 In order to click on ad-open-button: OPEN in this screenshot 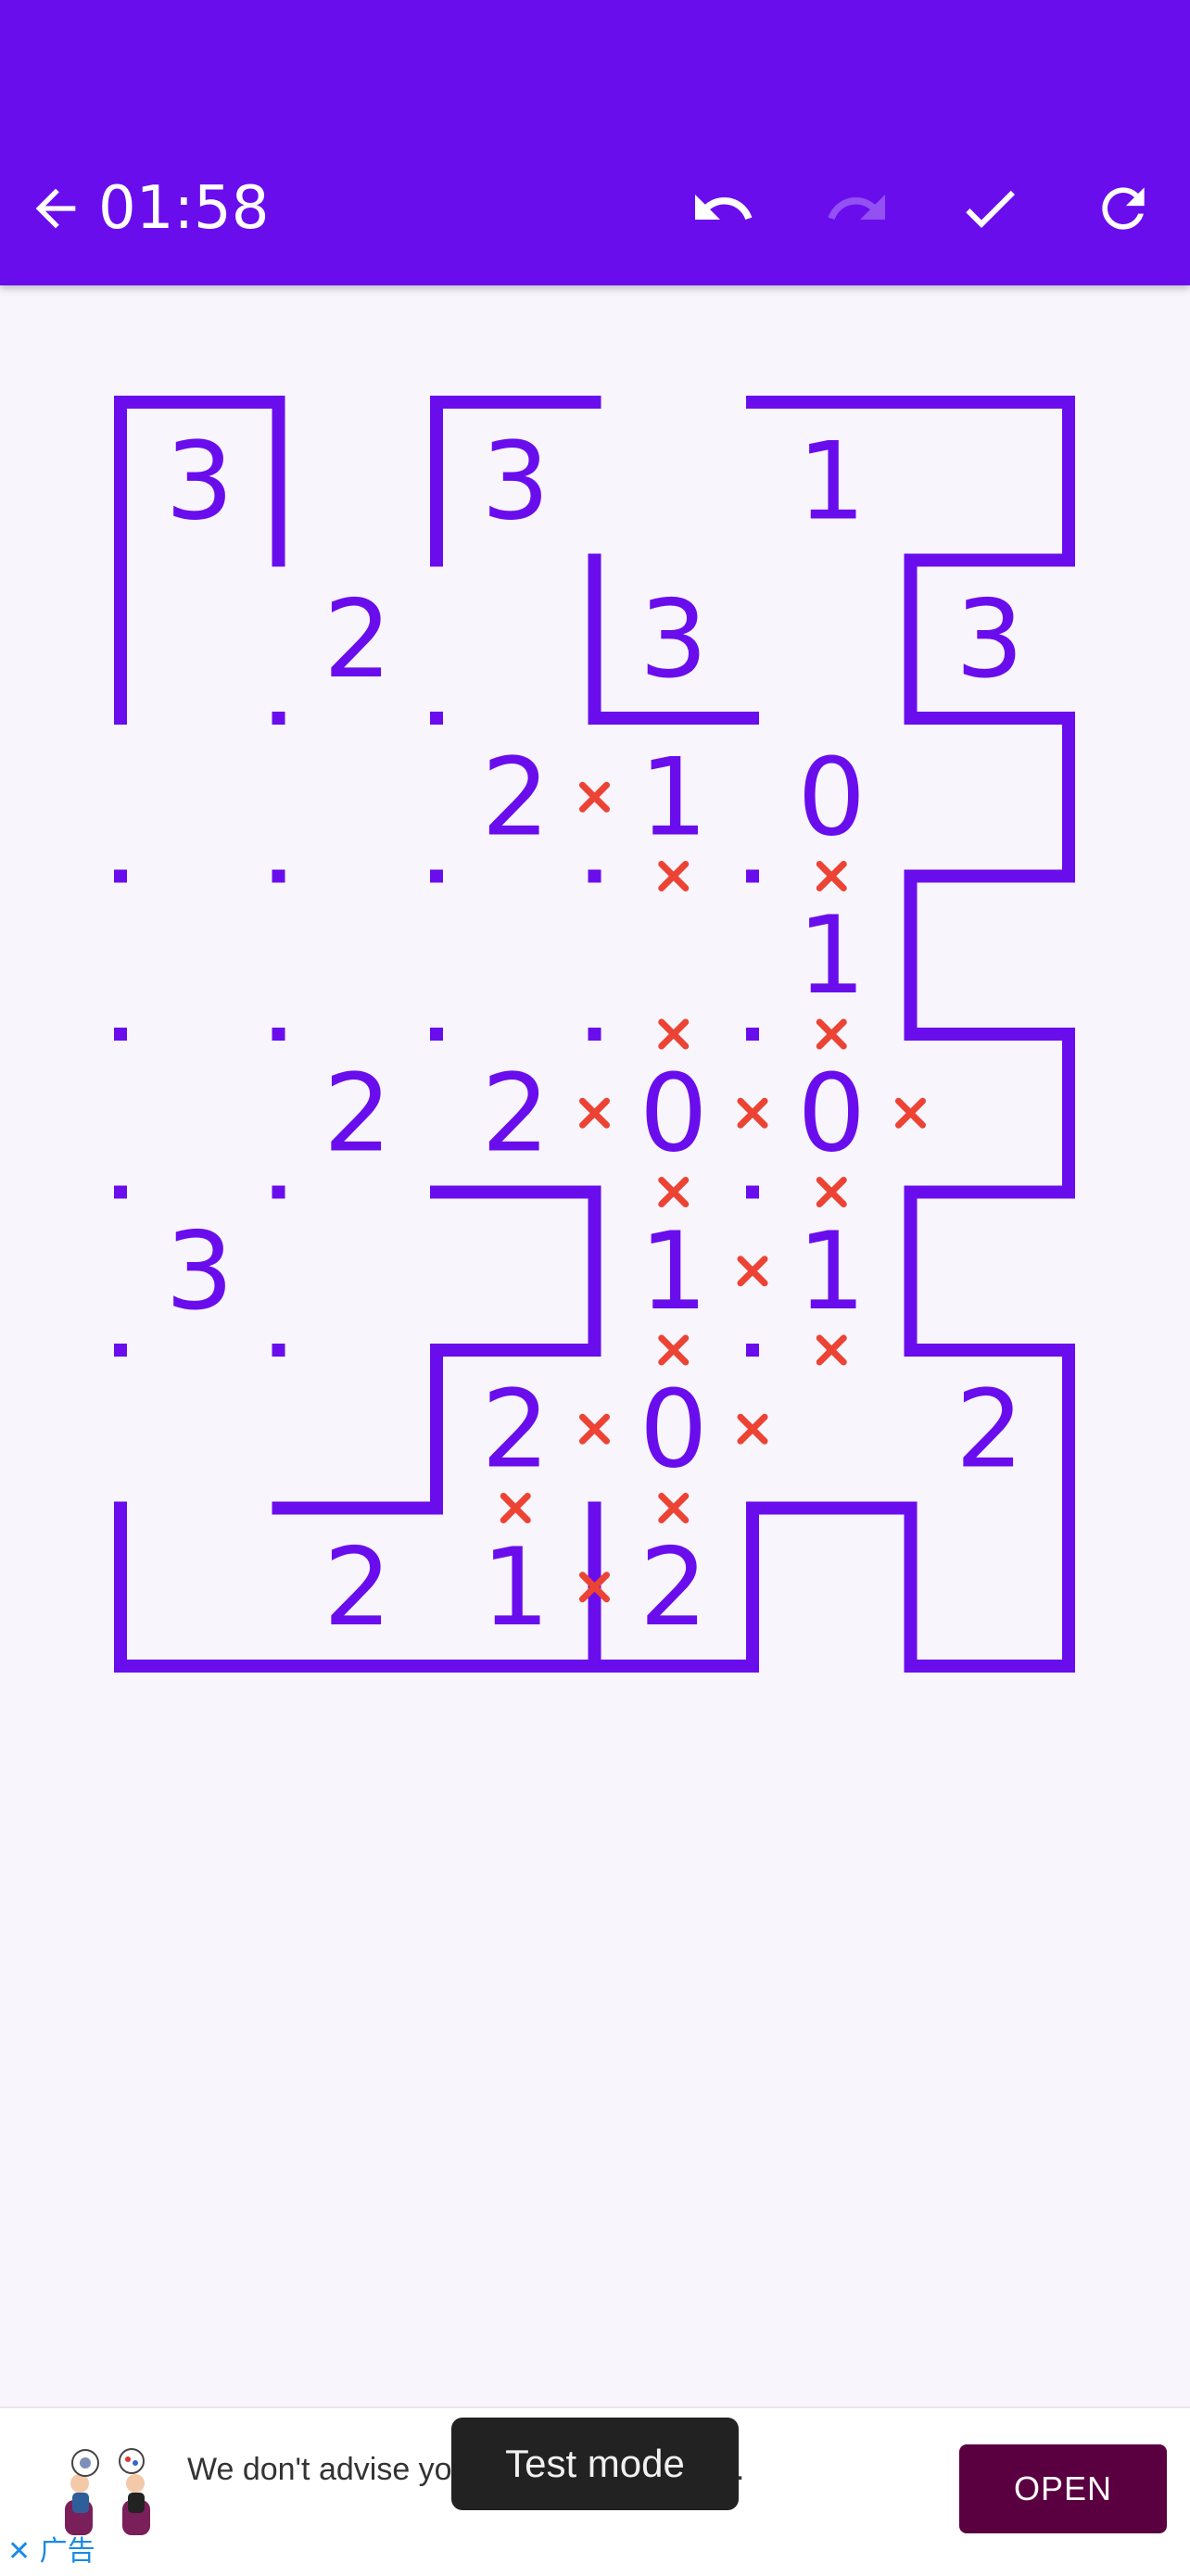, I will do `click(1063, 2488)`.